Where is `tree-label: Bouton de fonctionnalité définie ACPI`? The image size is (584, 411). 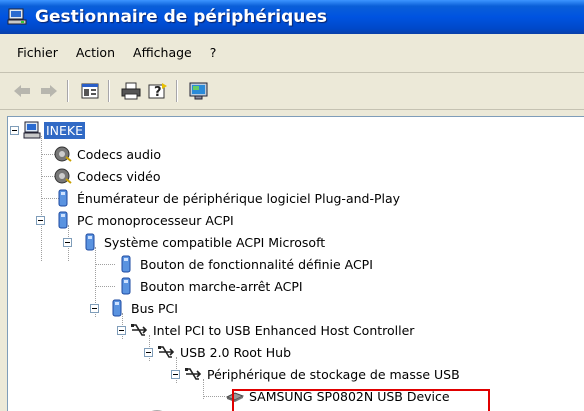
tree-label: Bouton de fonctionnalité définie ACPI is located at coordinates (256, 264).